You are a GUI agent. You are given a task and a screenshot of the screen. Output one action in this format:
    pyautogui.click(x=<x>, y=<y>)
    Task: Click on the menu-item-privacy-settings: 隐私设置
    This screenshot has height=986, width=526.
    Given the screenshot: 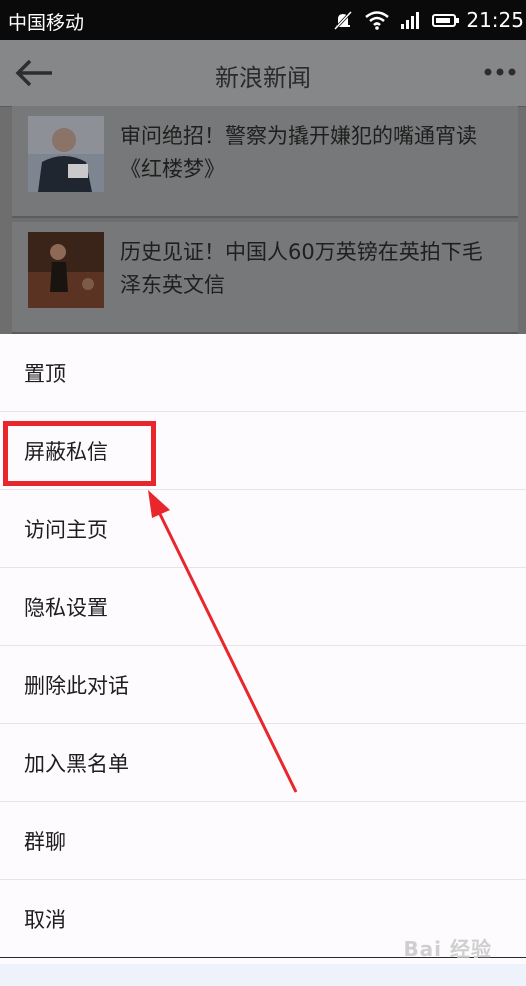 What is the action you would take?
    pyautogui.click(x=263, y=607)
    